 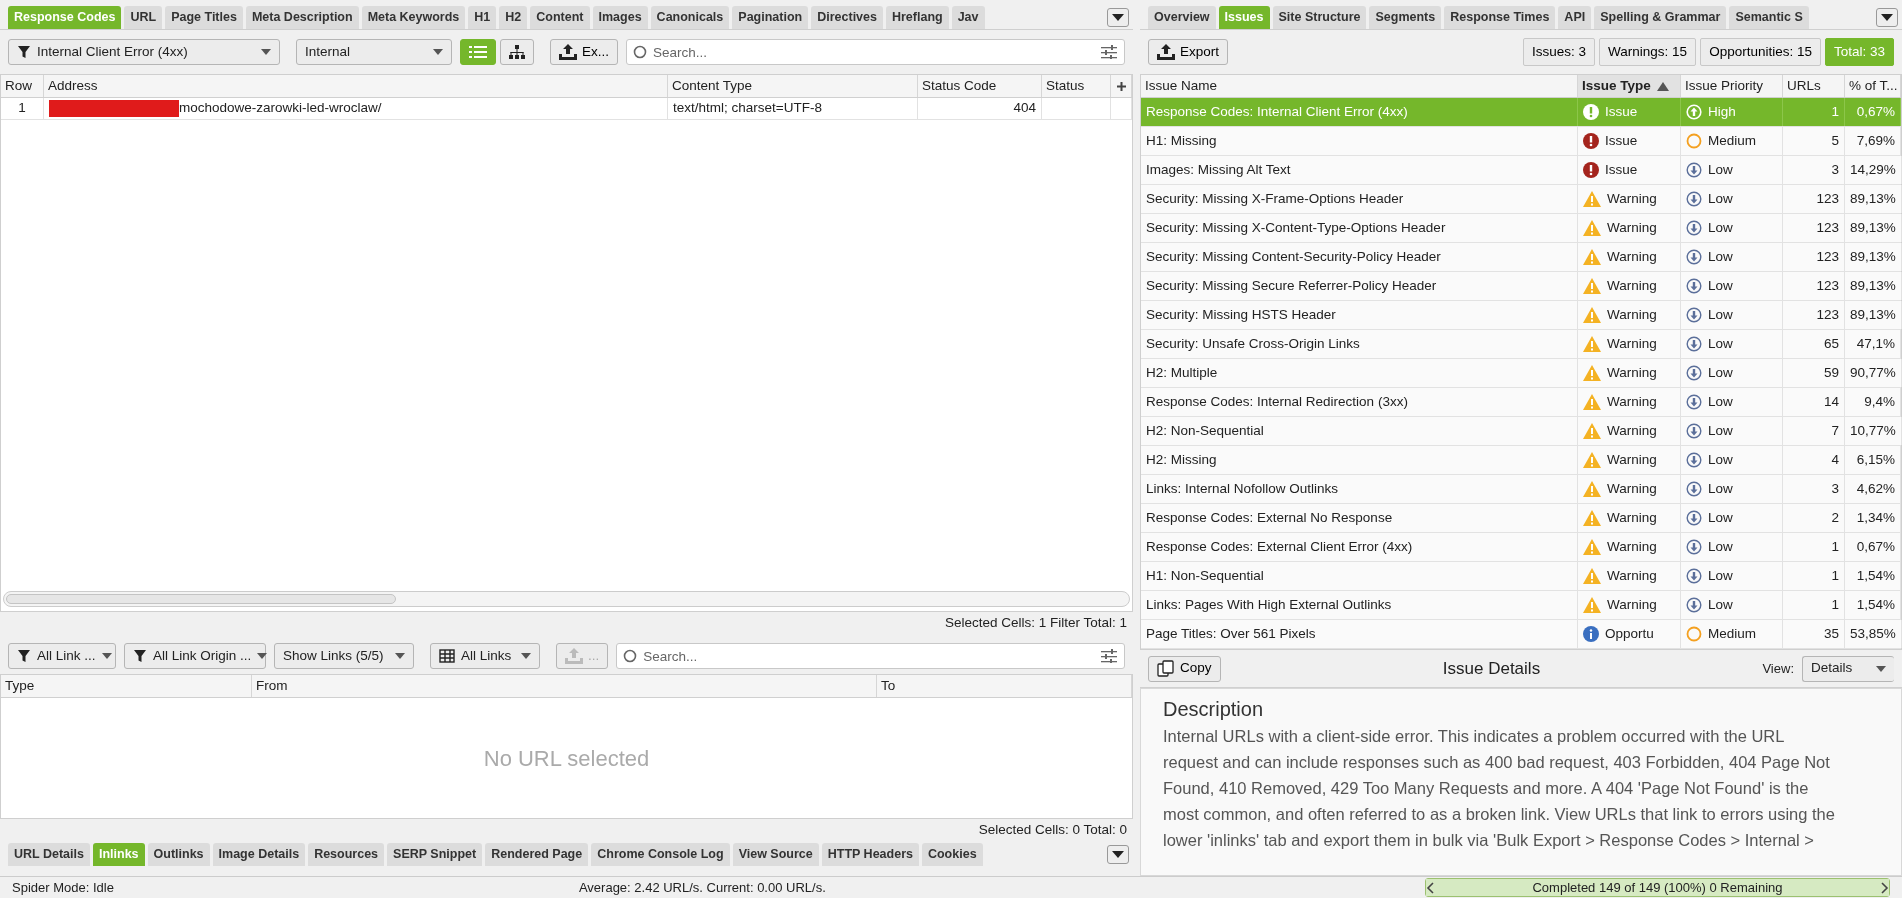 What do you see at coordinates (1521, 489) in the screenshot?
I see `issue-row: Links: Internal Nofollow Outlinks Warning Low 3 4,62%` at bounding box center [1521, 489].